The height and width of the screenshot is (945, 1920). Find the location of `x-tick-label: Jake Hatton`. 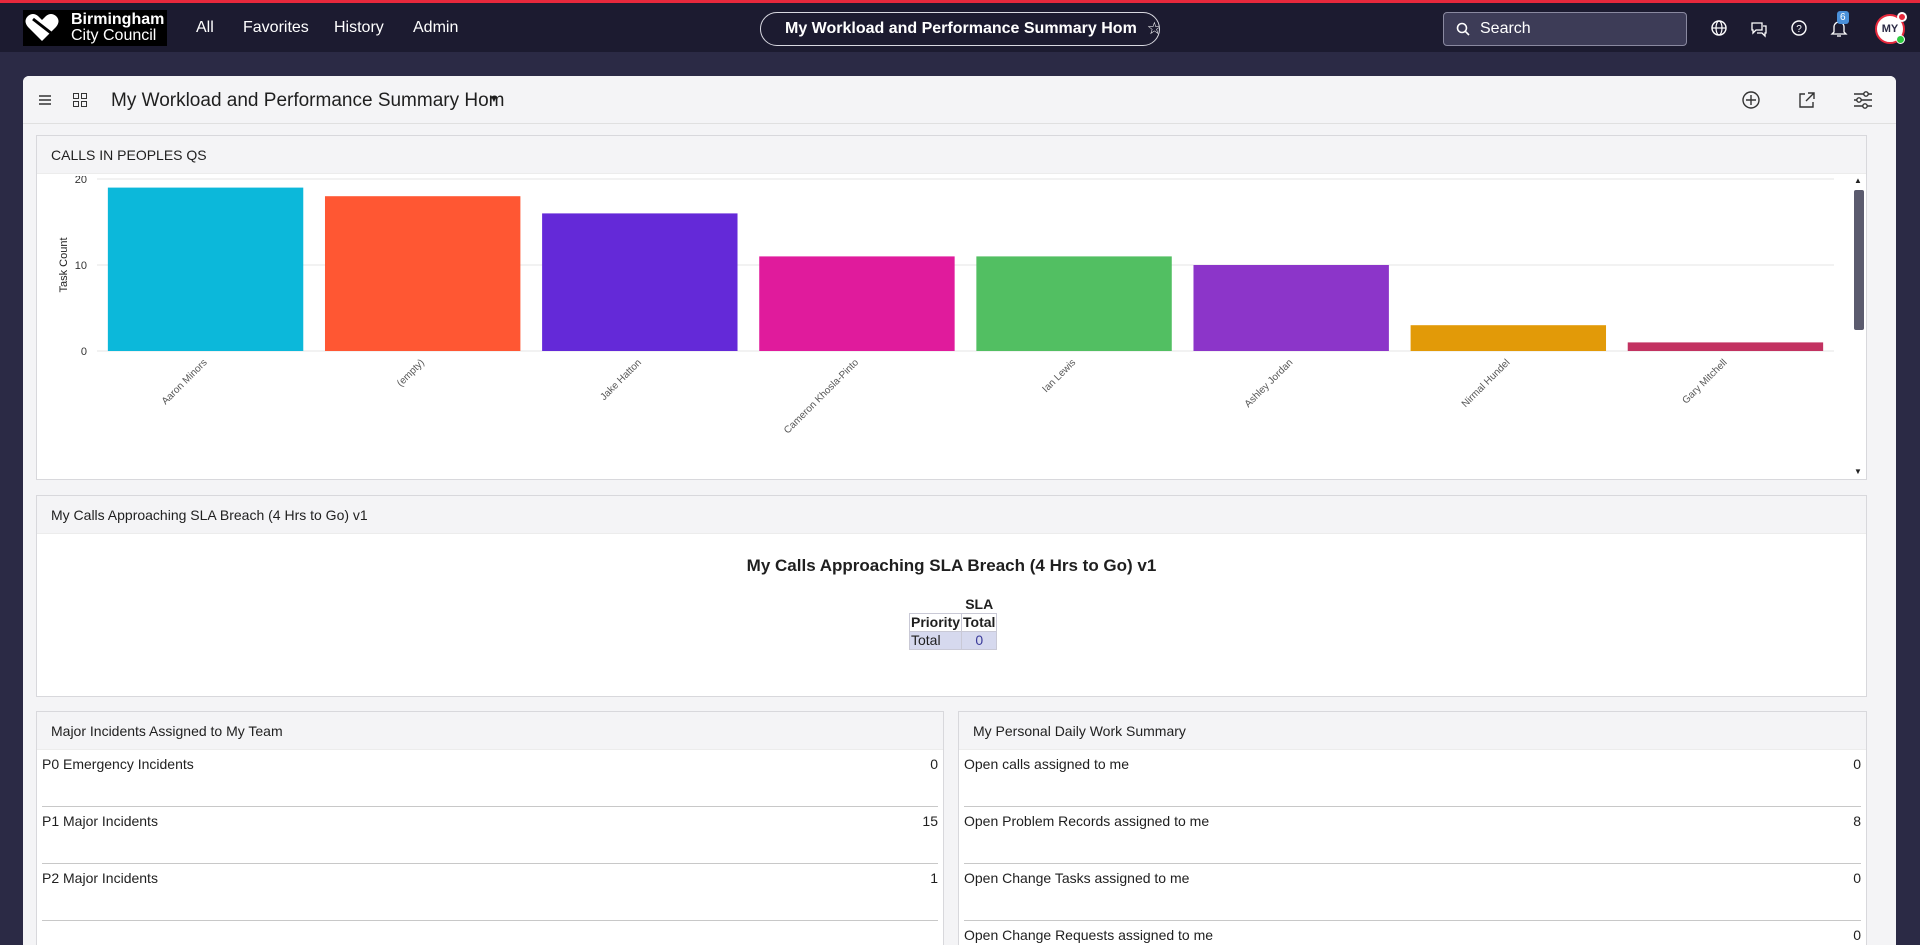

x-tick-label: Jake Hatton is located at coordinates (621, 380).